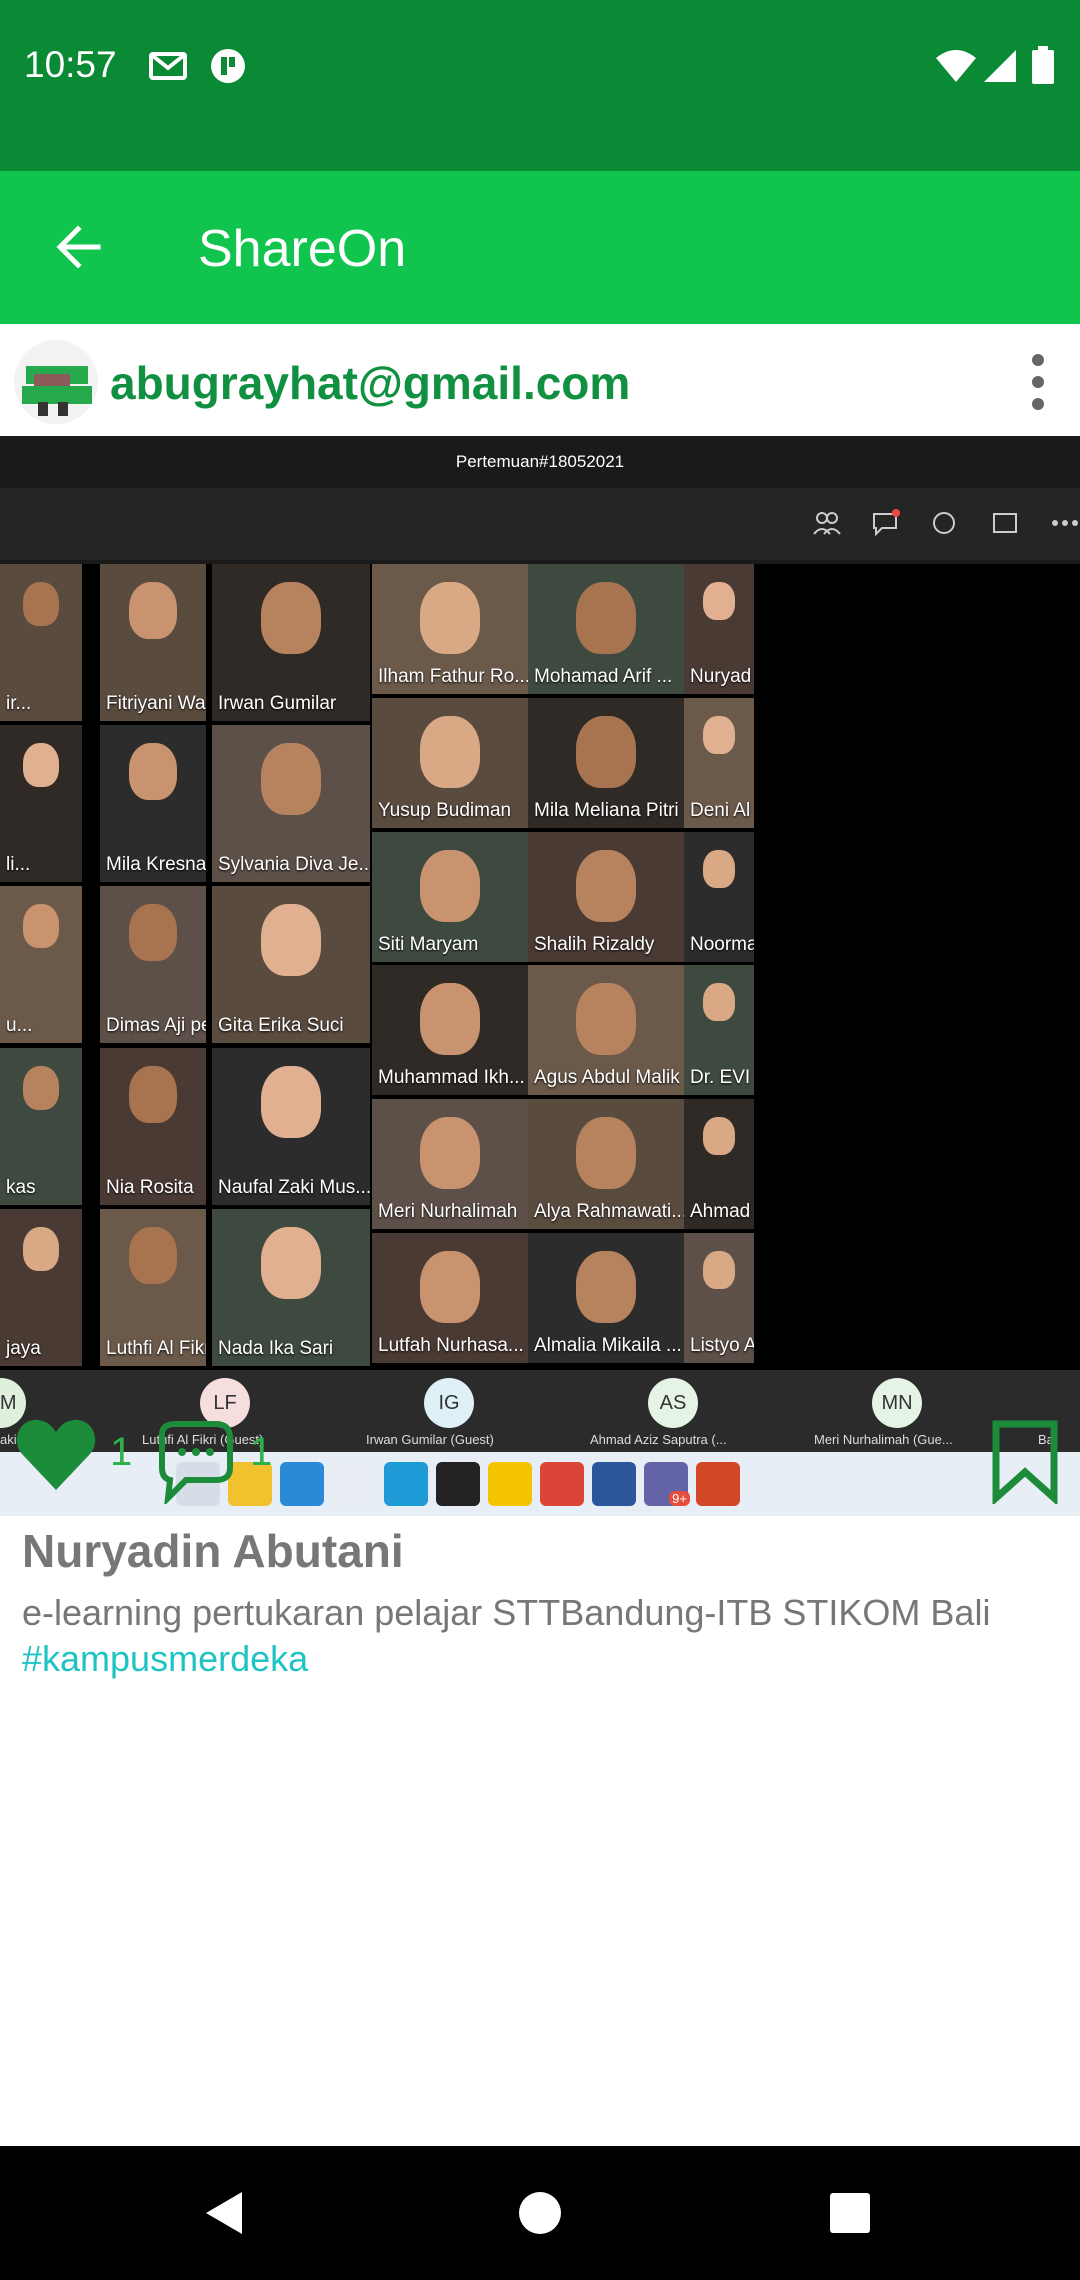 The width and height of the screenshot is (1080, 2280). What do you see at coordinates (23, 1348) in the screenshot?
I see `participant-name: jaya` at bounding box center [23, 1348].